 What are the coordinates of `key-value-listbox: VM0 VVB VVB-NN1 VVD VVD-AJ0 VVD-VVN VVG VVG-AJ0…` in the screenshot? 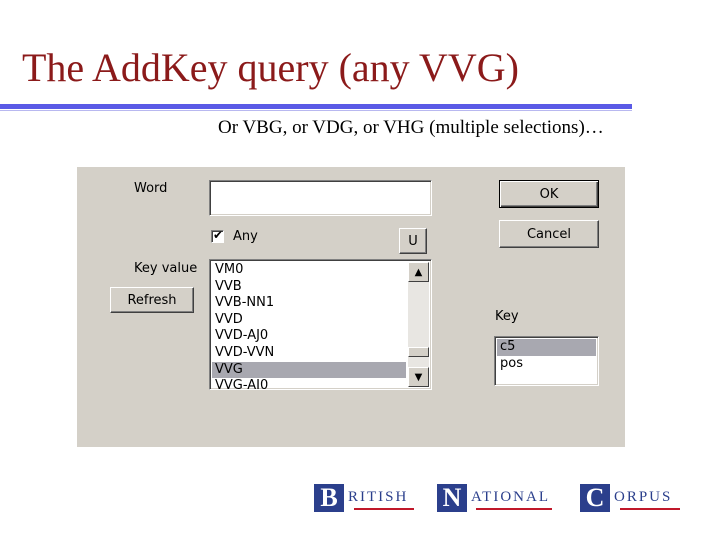 It's located at (320, 324).